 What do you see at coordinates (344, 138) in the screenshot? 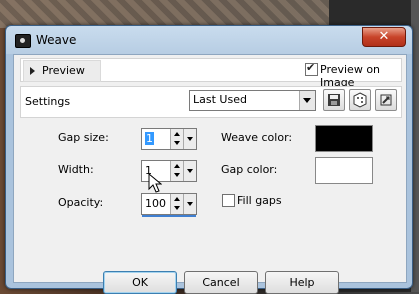
I see `weave-color-swatch` at bounding box center [344, 138].